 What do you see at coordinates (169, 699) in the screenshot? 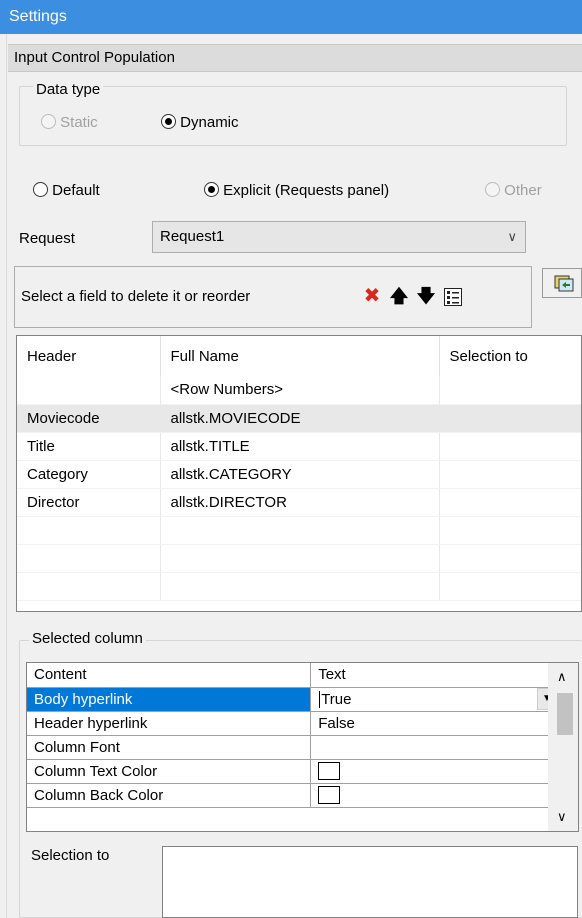
I see `property-key: Body hyperlink` at bounding box center [169, 699].